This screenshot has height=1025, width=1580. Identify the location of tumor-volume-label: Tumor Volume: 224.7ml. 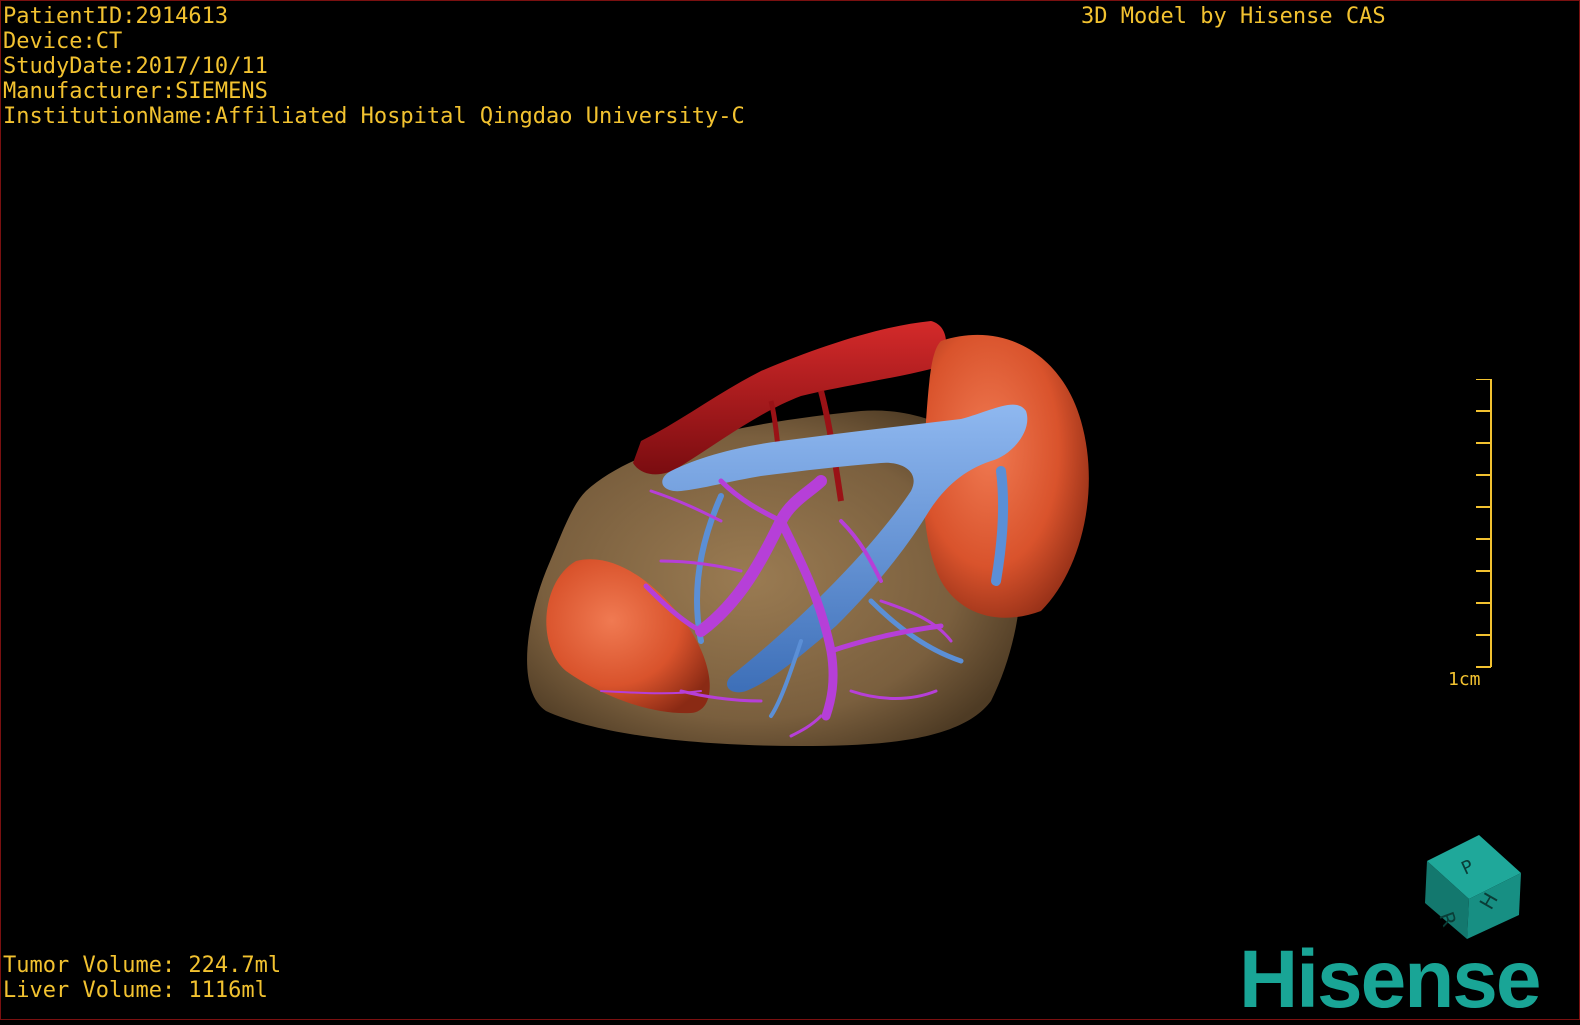
(142, 965).